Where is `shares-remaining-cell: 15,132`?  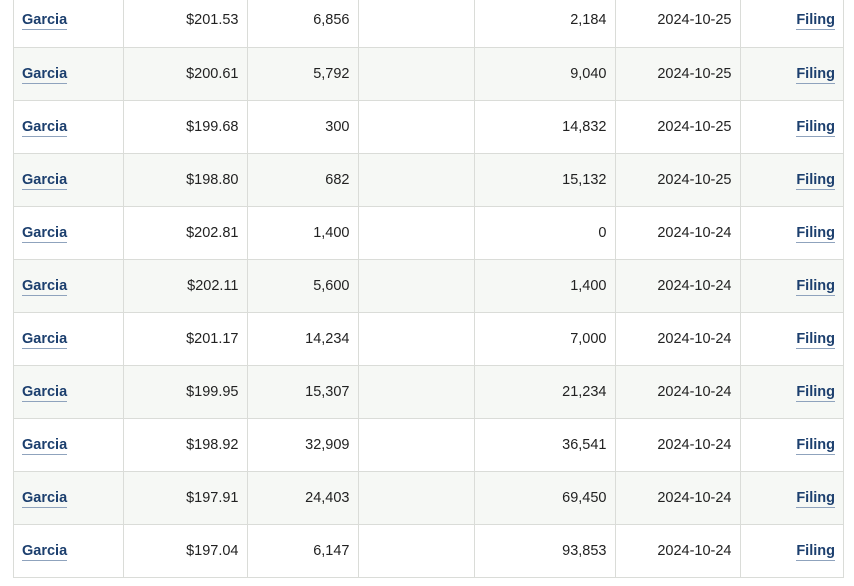 shares-remaining-cell: 15,132 is located at coordinates (545, 180).